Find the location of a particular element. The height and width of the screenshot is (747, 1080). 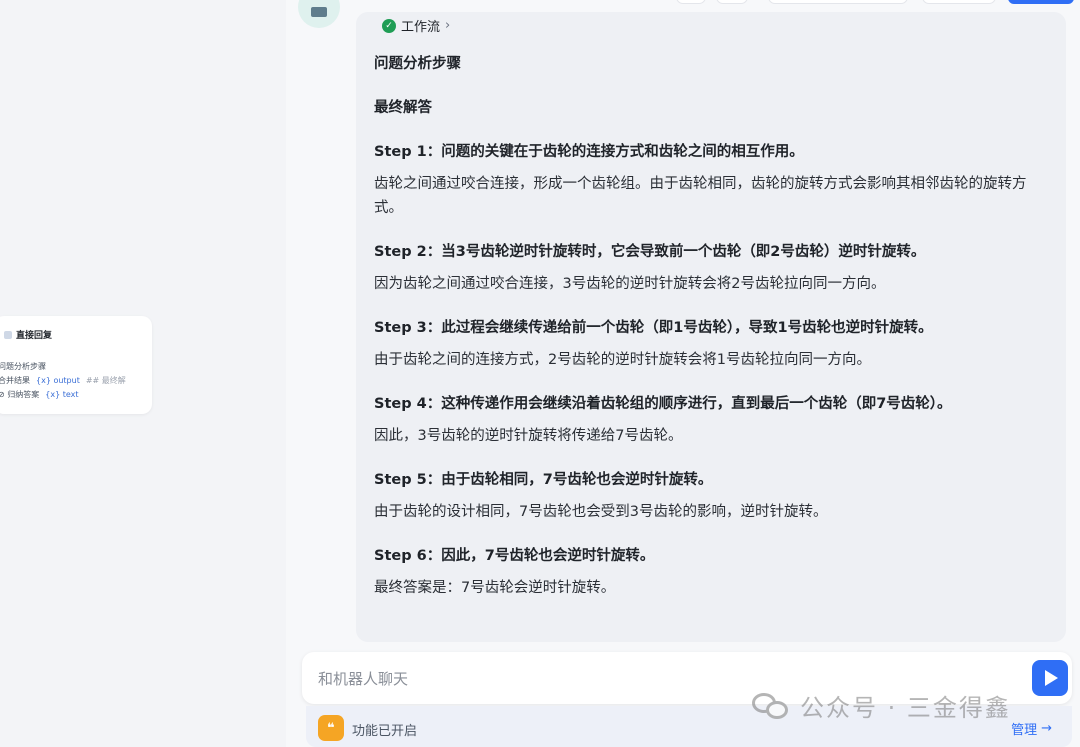

node-row-text: 合并结果 is located at coordinates (15, 380).